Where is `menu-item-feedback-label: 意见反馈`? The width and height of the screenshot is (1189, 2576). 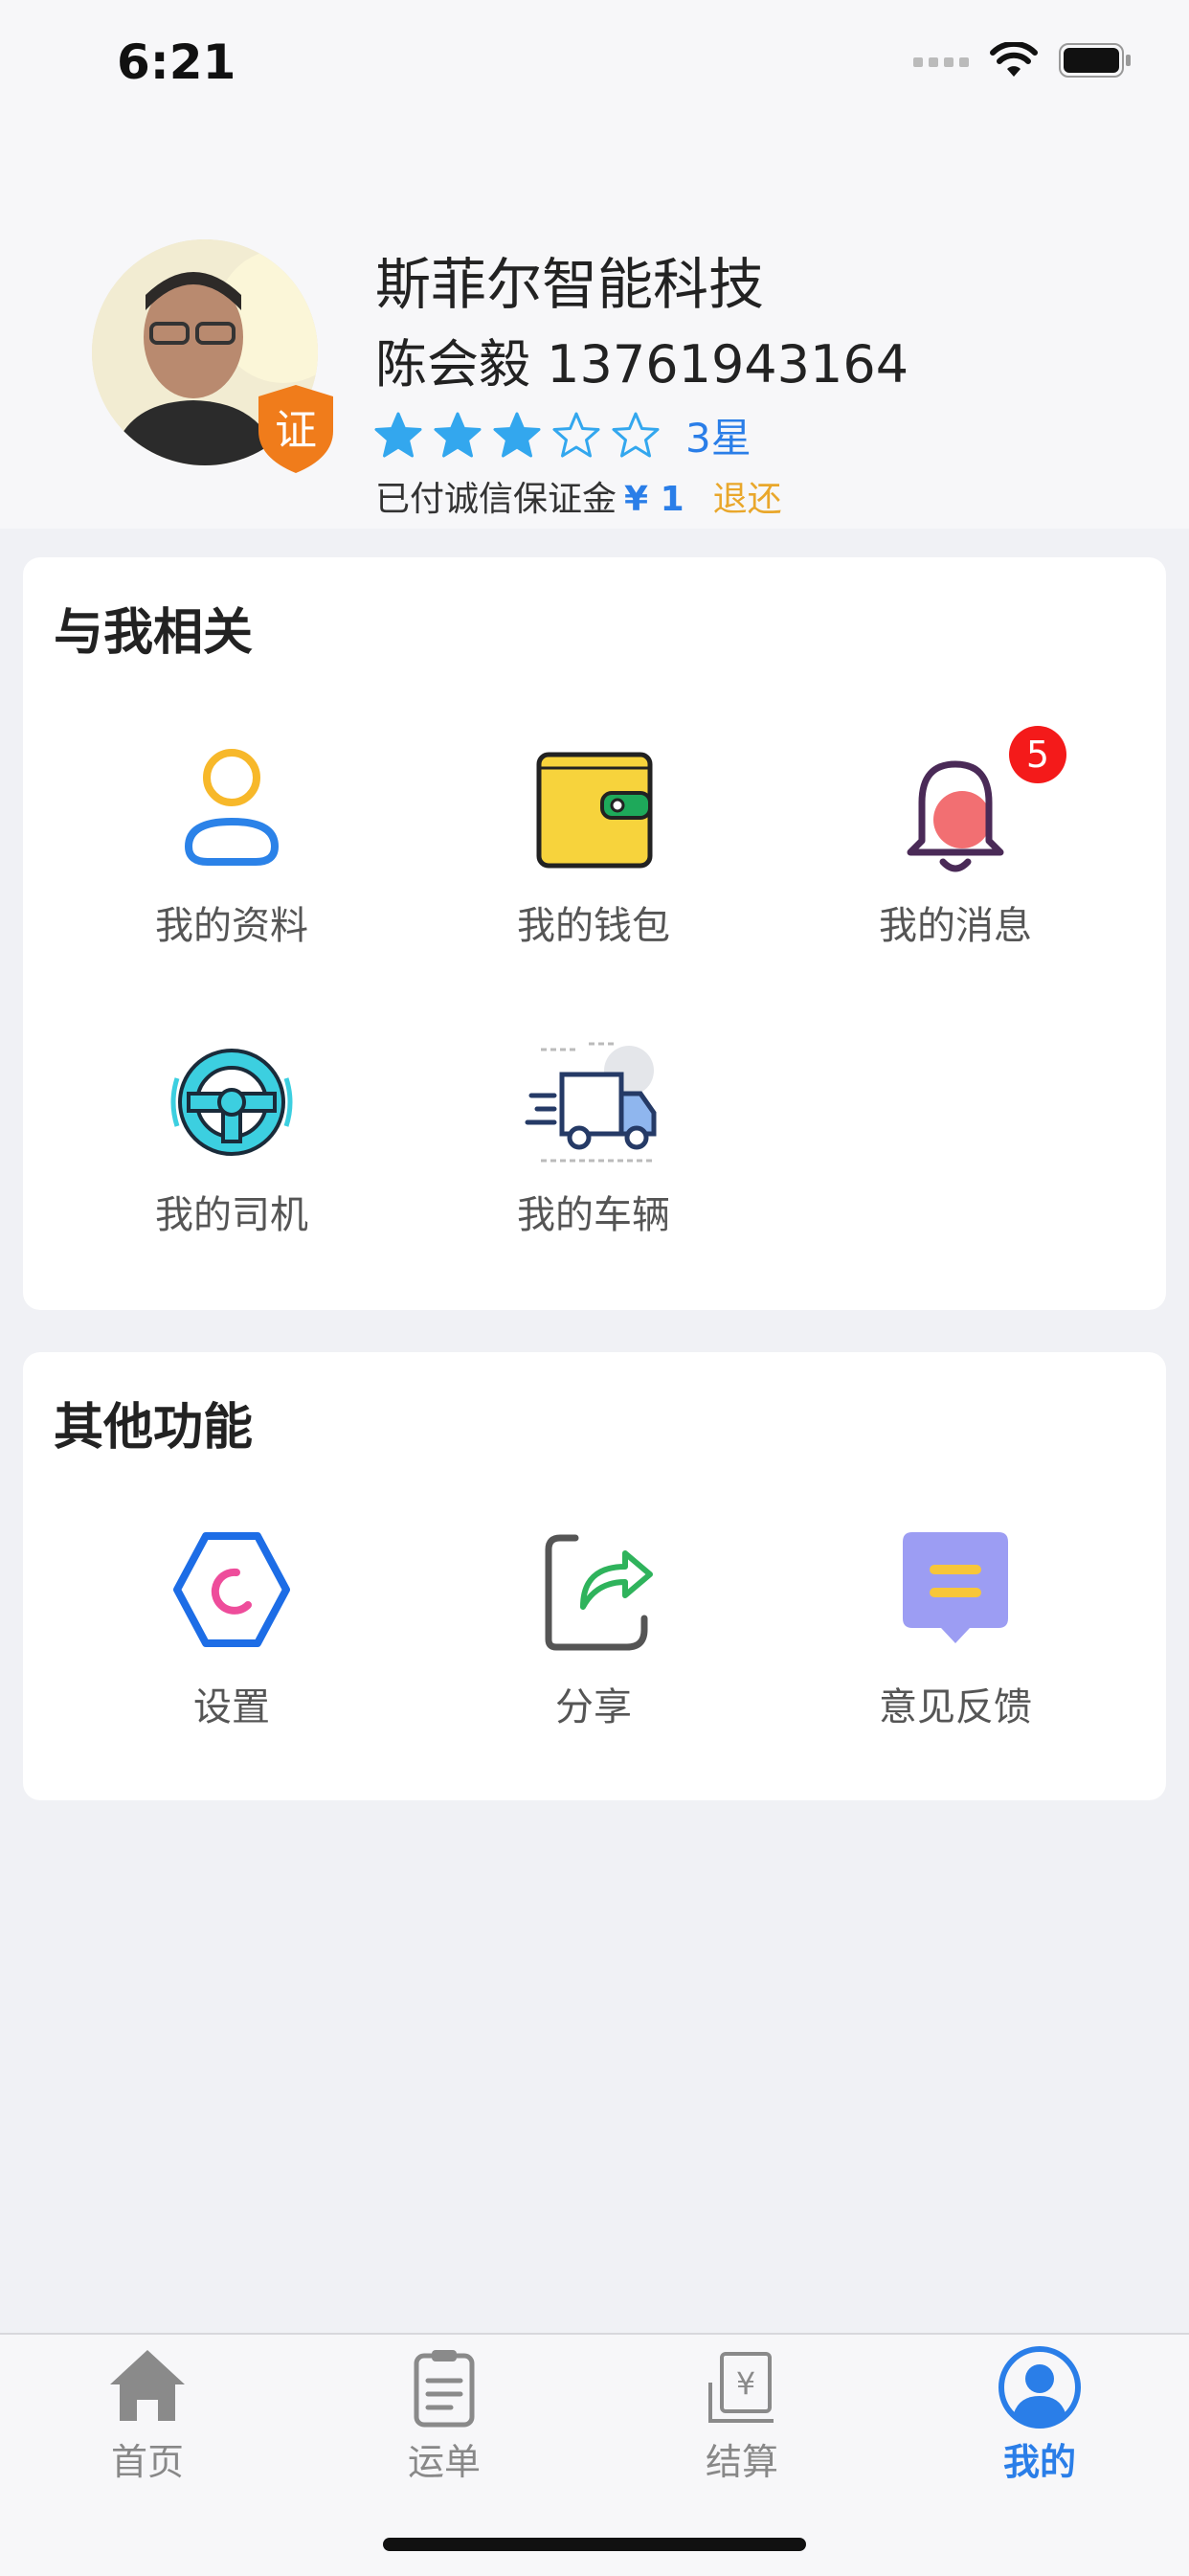
menu-item-feedback-label: 意见反馈 is located at coordinates (955, 1707).